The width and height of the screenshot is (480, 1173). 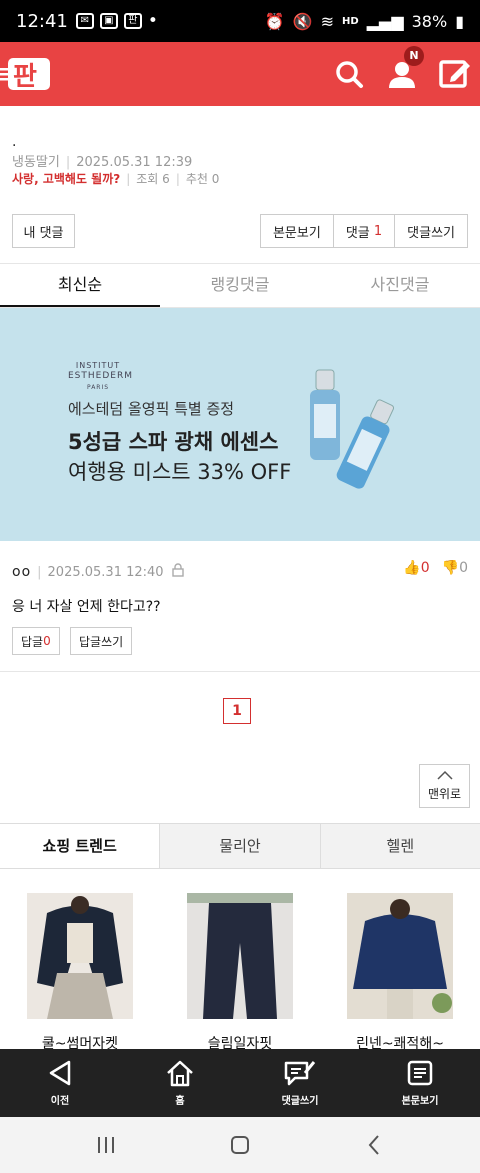 I want to click on views-label: 조회, so click(x=147, y=179).